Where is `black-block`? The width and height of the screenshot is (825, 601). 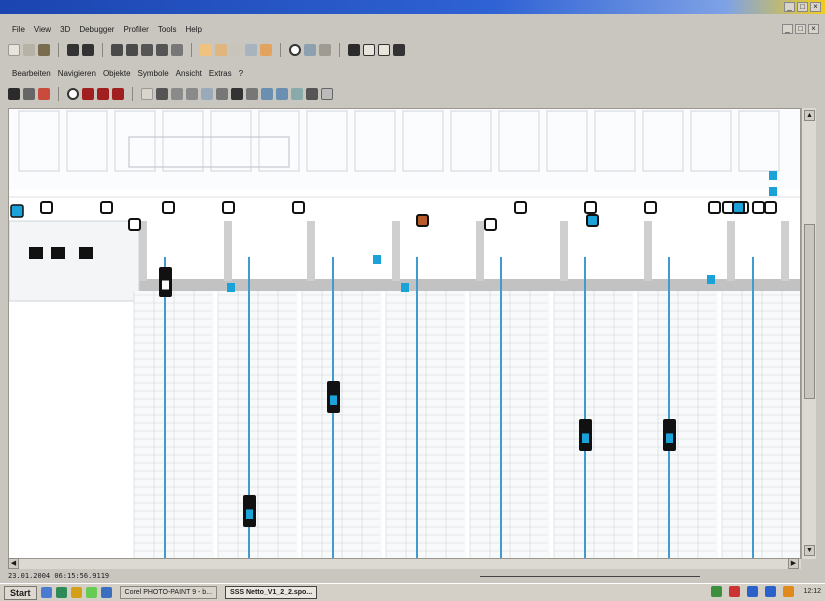 black-block is located at coordinates (86, 253).